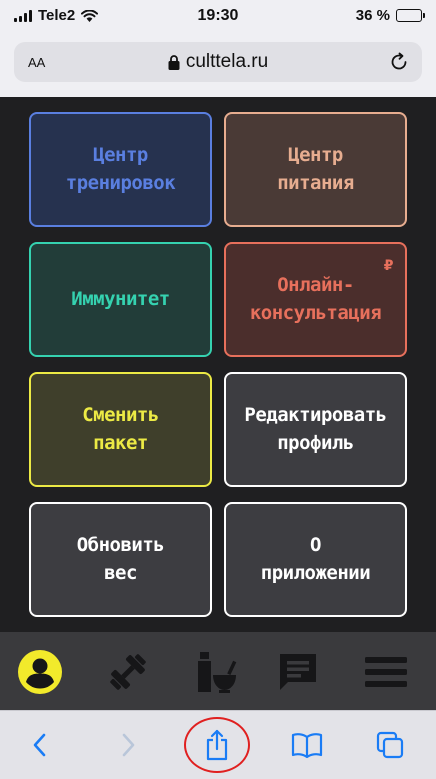 The height and width of the screenshot is (779, 436). I want to click on tile-label: Центр тренировок, so click(120, 168).